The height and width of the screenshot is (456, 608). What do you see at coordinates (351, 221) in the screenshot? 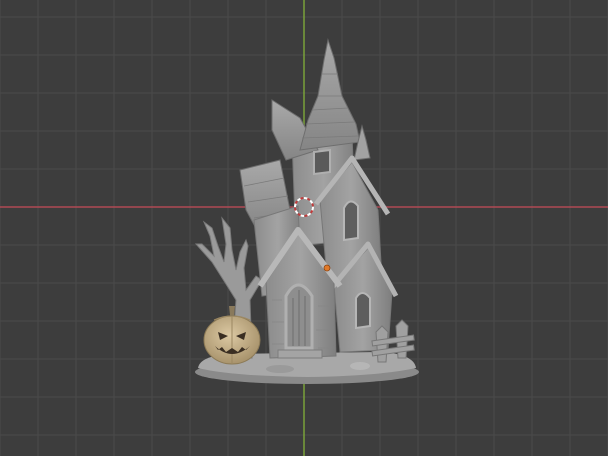
I see `right-window` at bounding box center [351, 221].